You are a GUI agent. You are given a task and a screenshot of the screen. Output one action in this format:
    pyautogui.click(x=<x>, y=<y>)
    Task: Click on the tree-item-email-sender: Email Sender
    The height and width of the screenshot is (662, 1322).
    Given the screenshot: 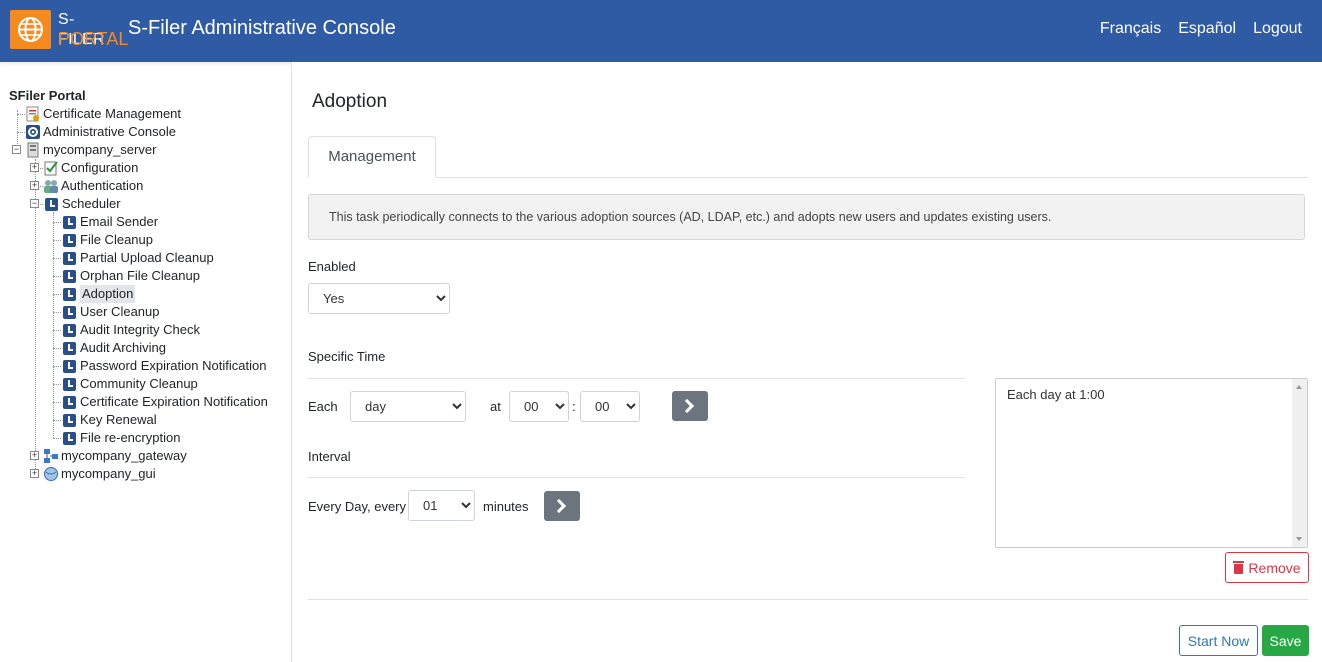 What is the action you would take?
    pyautogui.click(x=110, y=222)
    